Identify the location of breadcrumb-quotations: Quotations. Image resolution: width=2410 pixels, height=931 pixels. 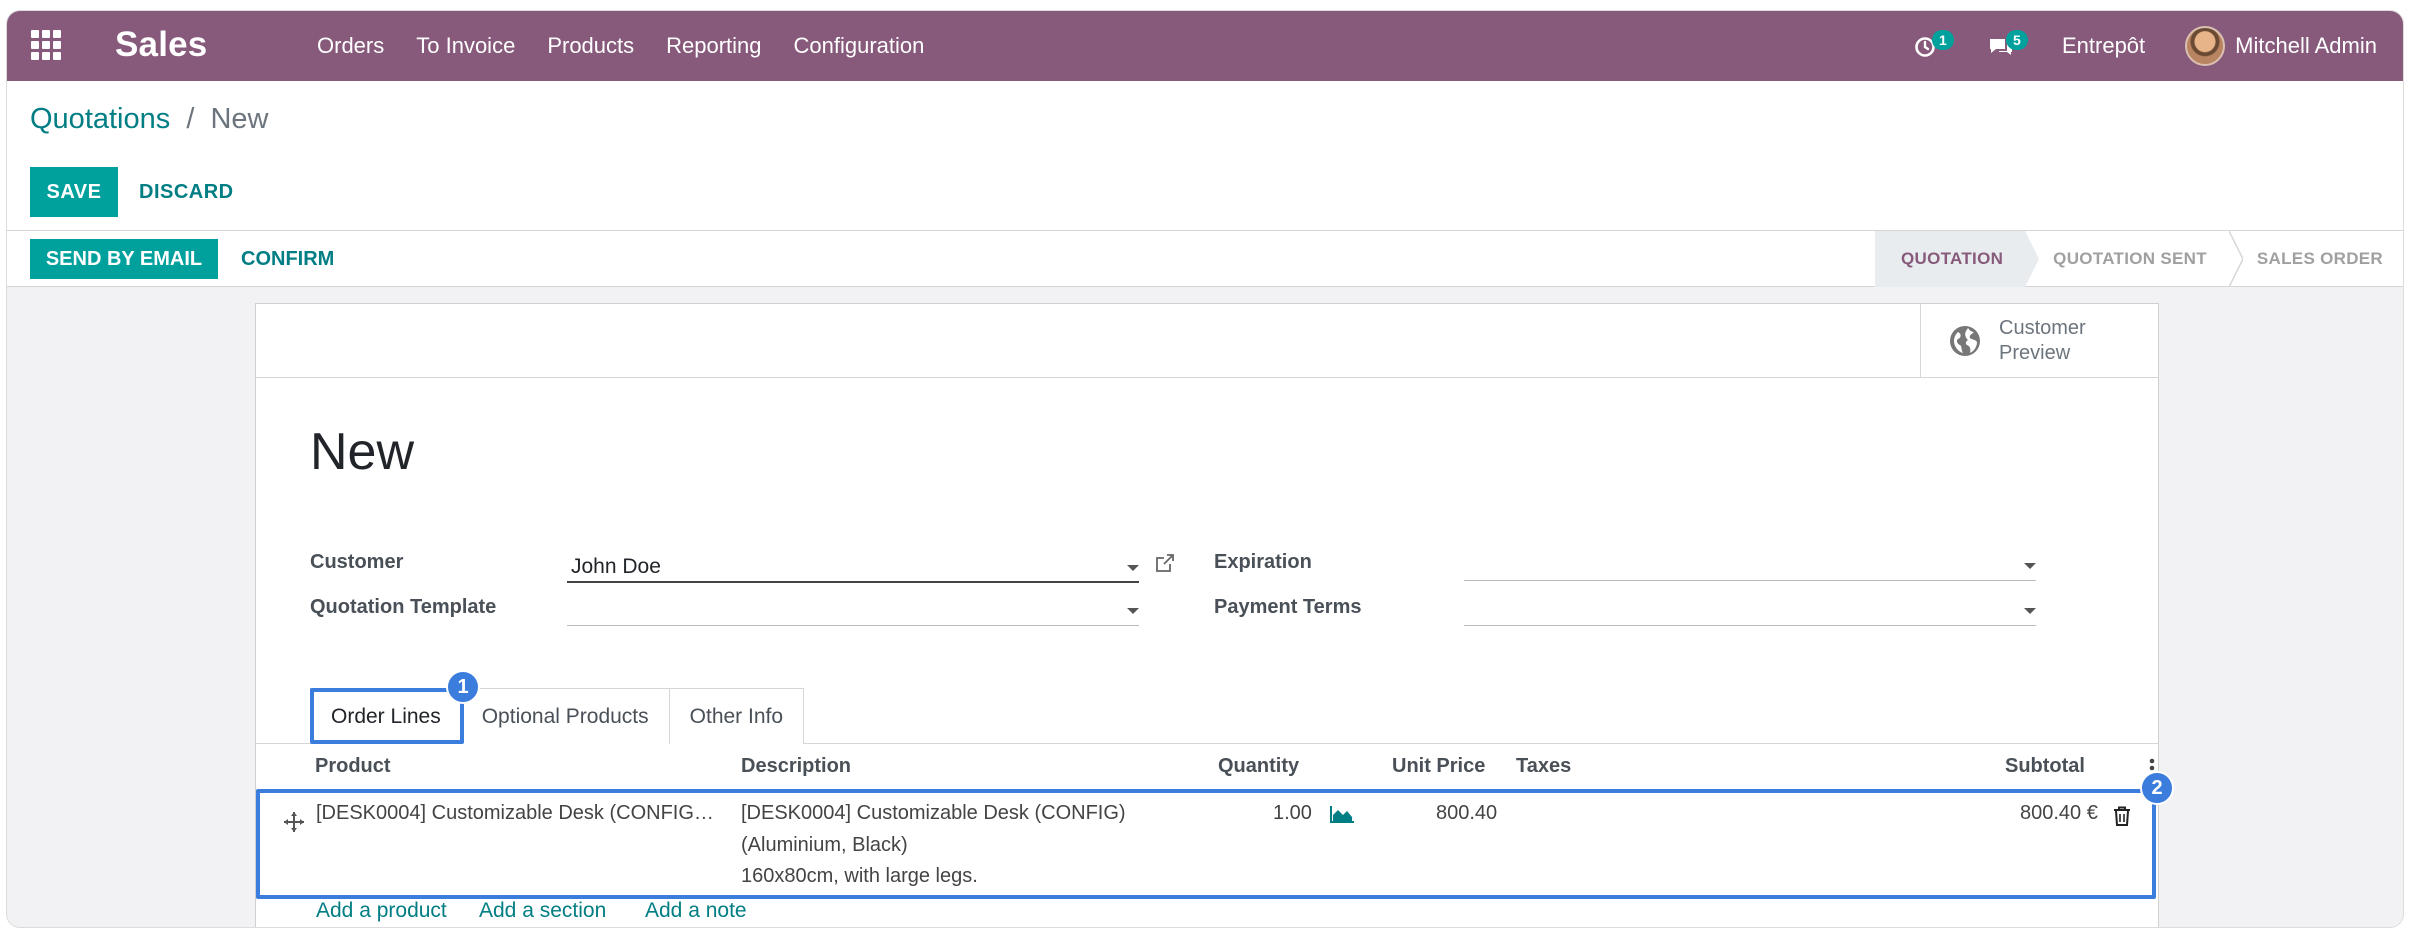
(100, 119).